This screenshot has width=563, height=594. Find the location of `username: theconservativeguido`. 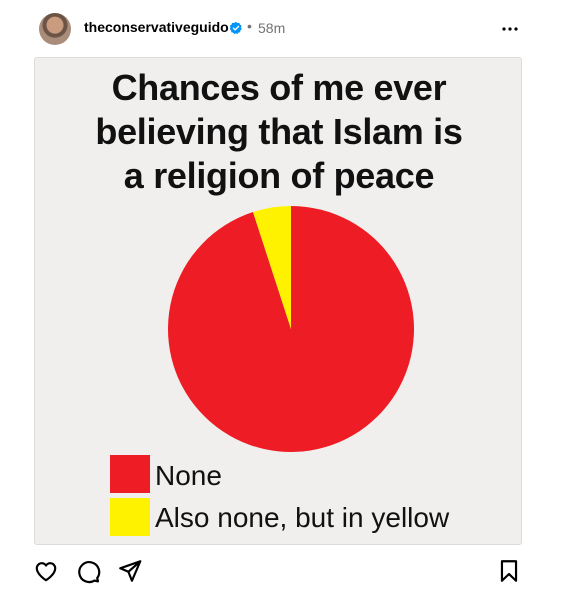

username: theconservativeguido is located at coordinates (156, 27).